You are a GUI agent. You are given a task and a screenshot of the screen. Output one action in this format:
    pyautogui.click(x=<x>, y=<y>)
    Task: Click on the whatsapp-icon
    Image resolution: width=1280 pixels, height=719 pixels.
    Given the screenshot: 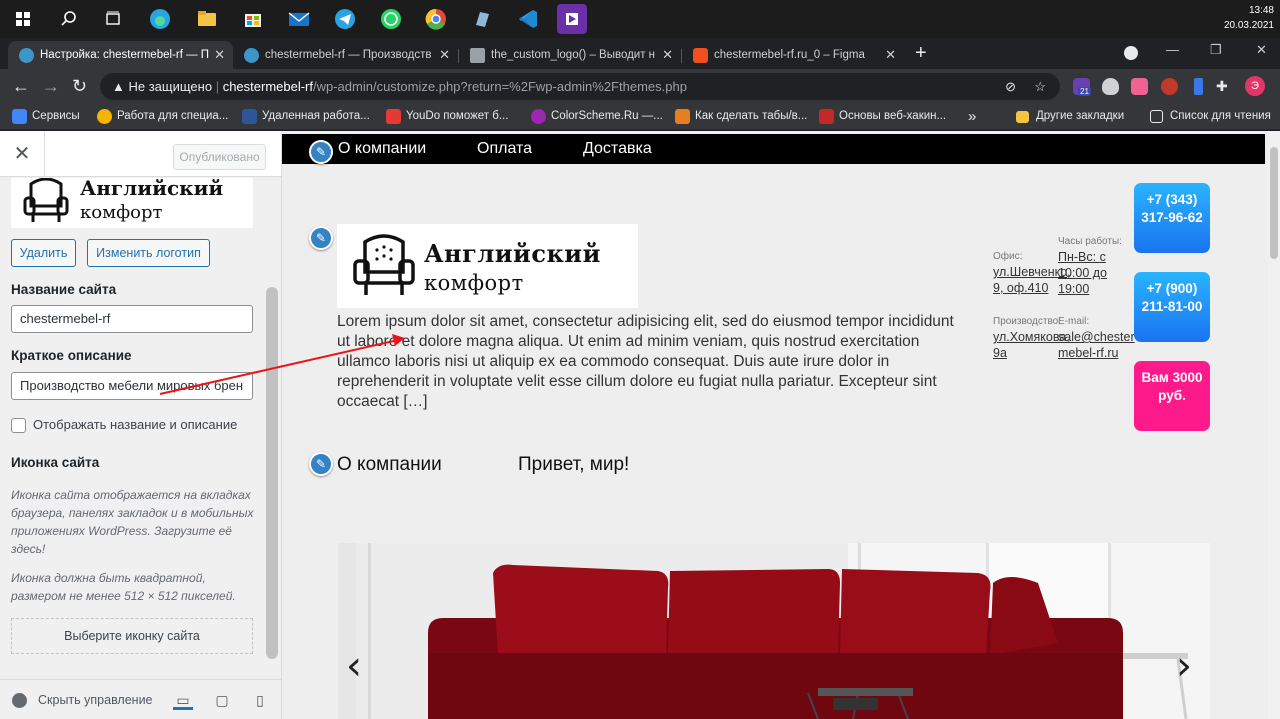 What is the action you would take?
    pyautogui.click(x=391, y=19)
    